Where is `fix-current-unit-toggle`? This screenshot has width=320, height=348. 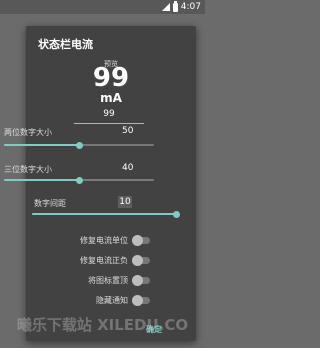
fix-current-unit-toggle is located at coordinates (141, 240).